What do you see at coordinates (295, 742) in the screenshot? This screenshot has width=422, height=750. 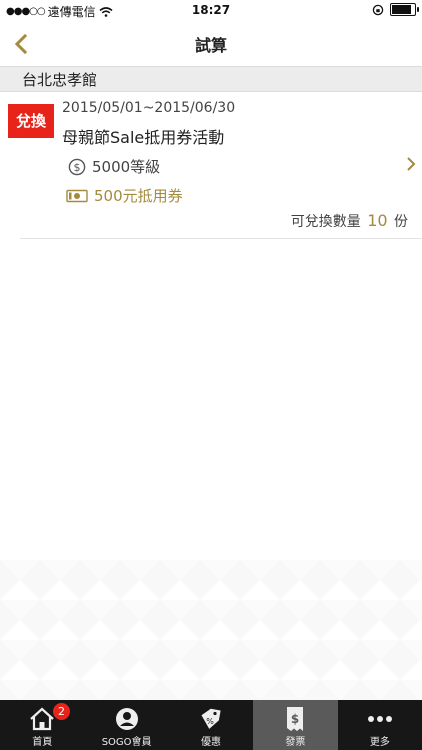 I see `tab-label: 發票` at bounding box center [295, 742].